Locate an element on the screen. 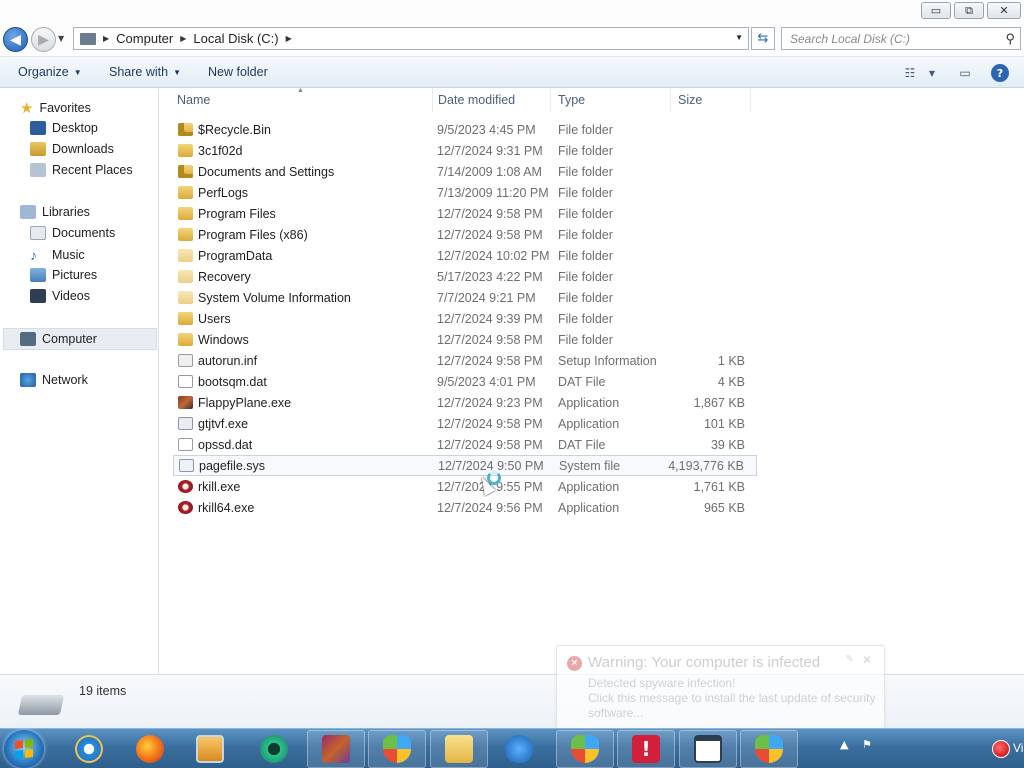  app-green-icon is located at coordinates (274, 749).